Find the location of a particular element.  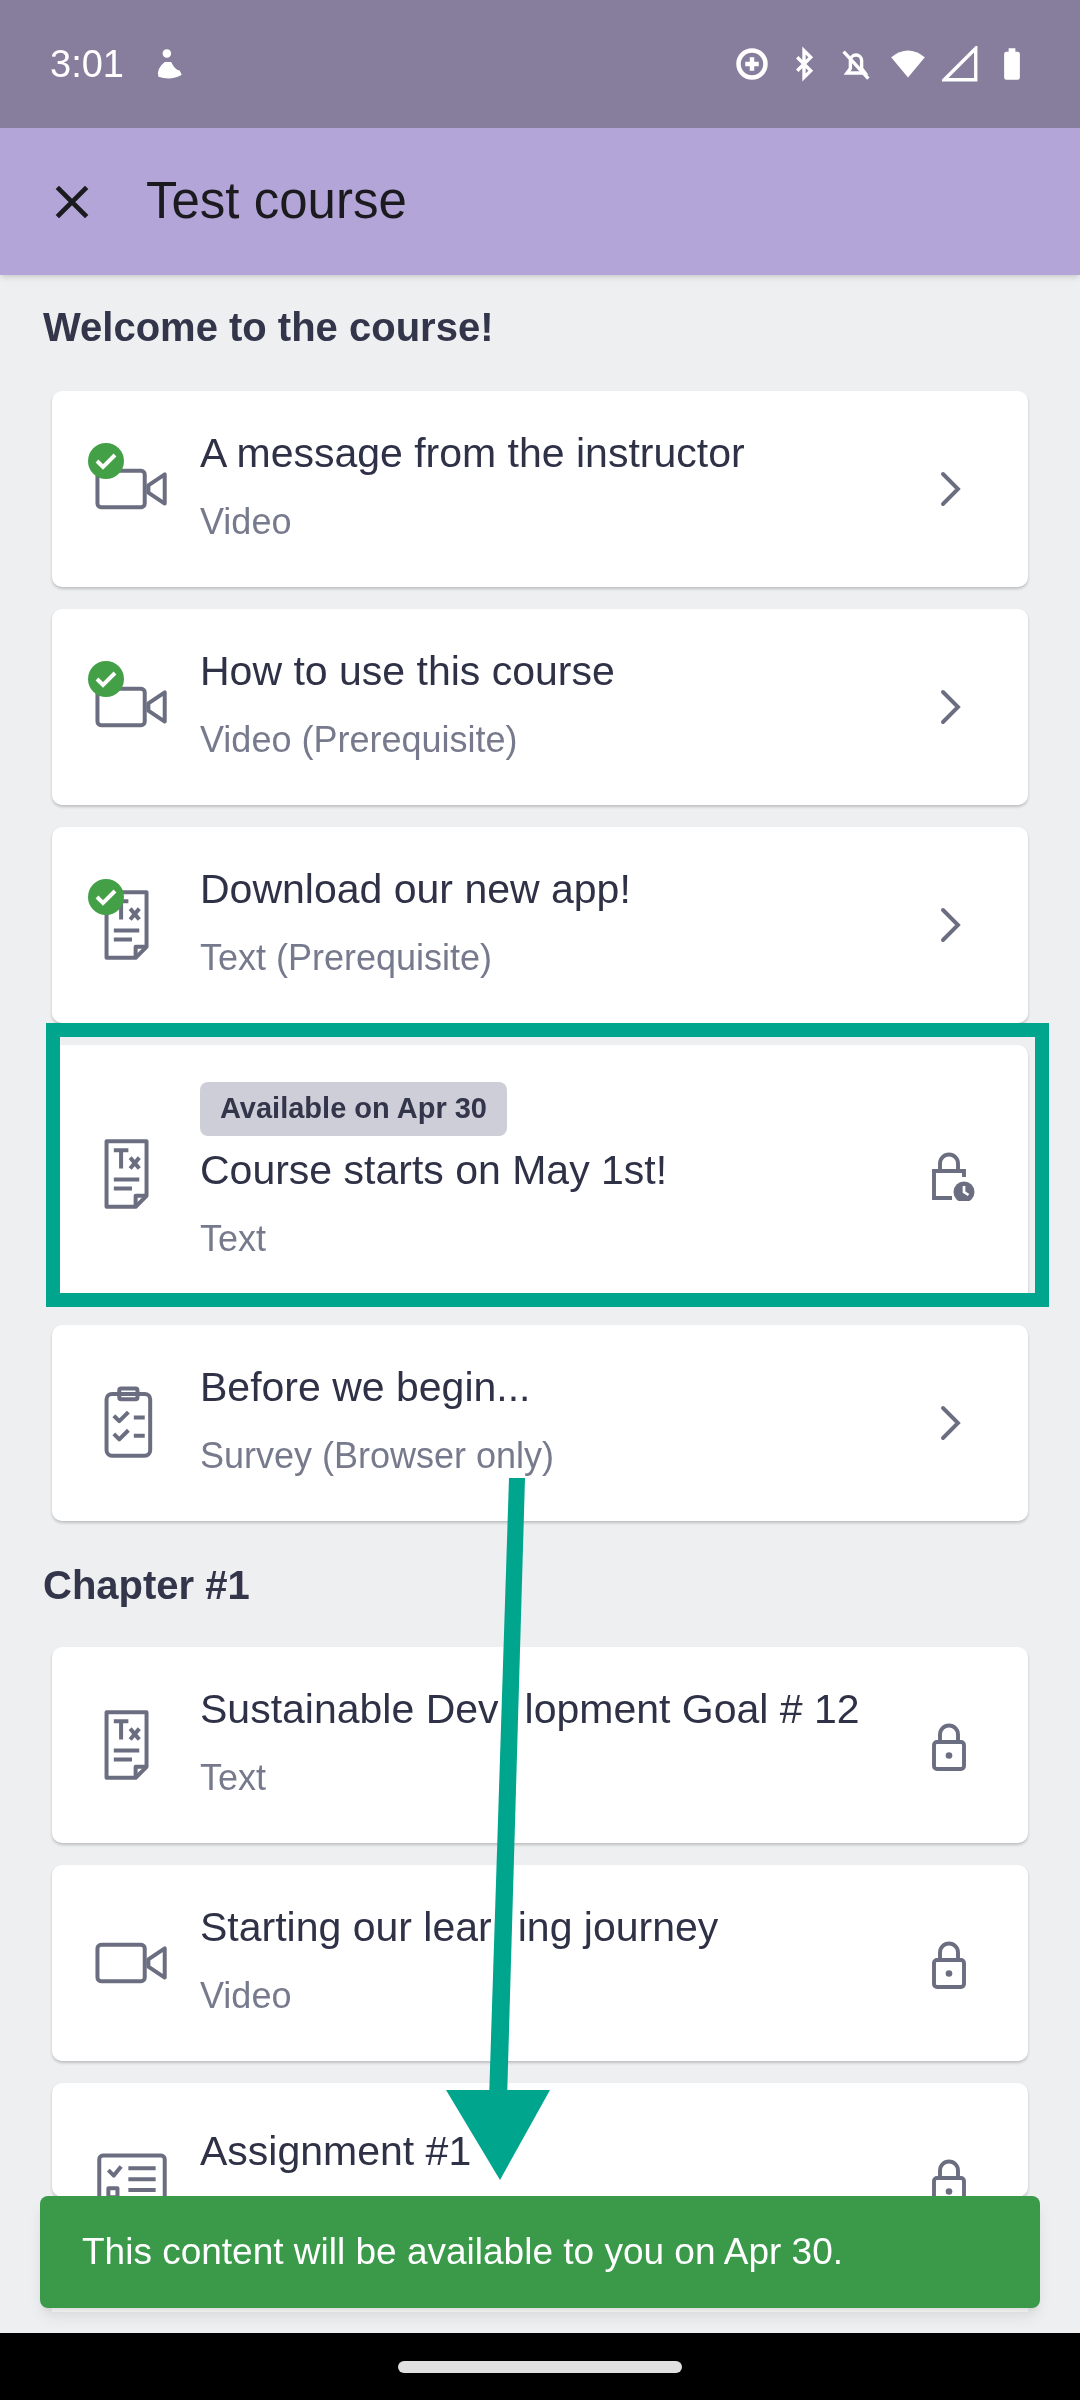

lesson-title: Course starts on May 1st! is located at coordinates (434, 1169).